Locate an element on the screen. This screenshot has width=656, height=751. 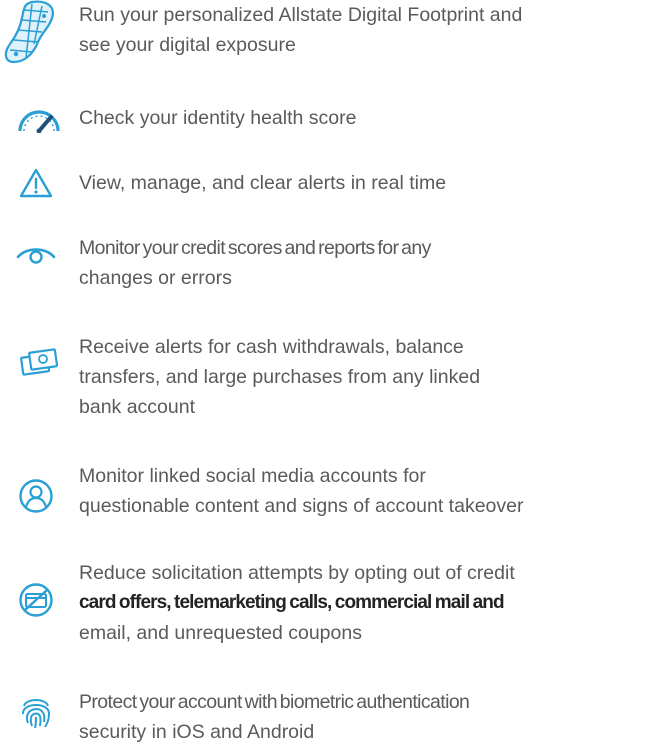
gauge-icon is located at coordinates (33, 128).